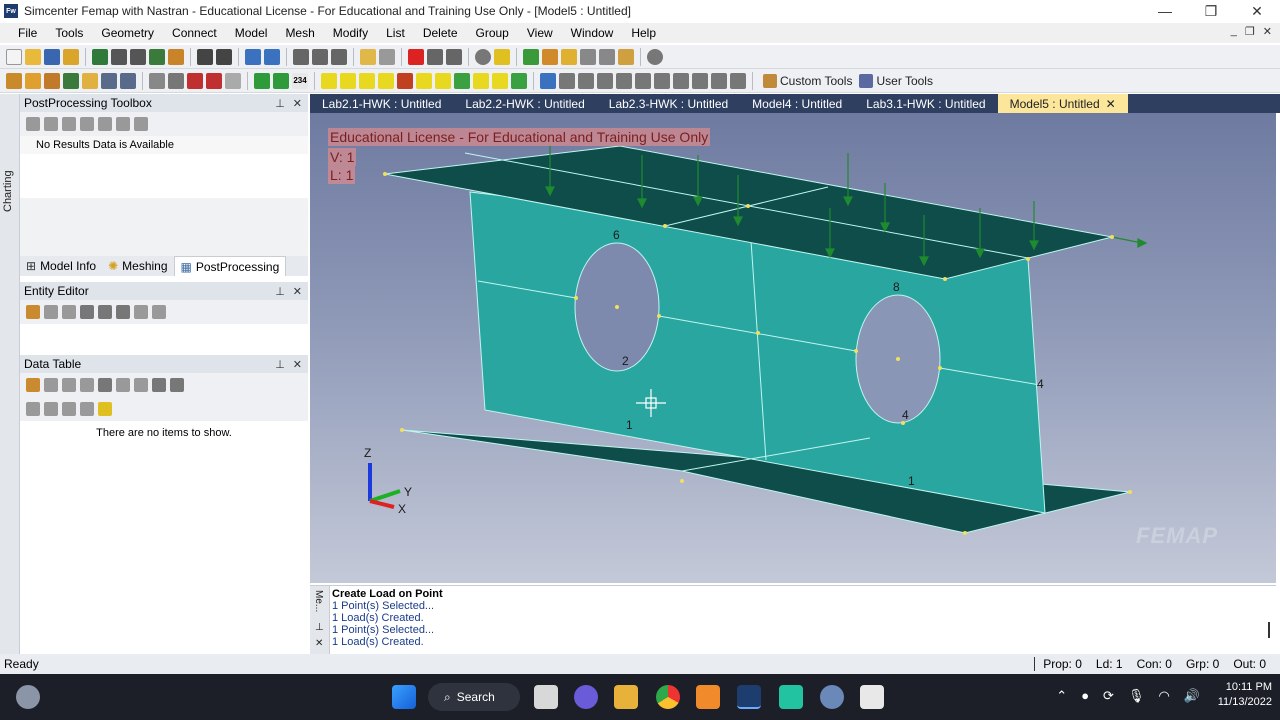 The width and height of the screenshot is (1280, 720). I want to click on cube-icon, so click(339, 56).